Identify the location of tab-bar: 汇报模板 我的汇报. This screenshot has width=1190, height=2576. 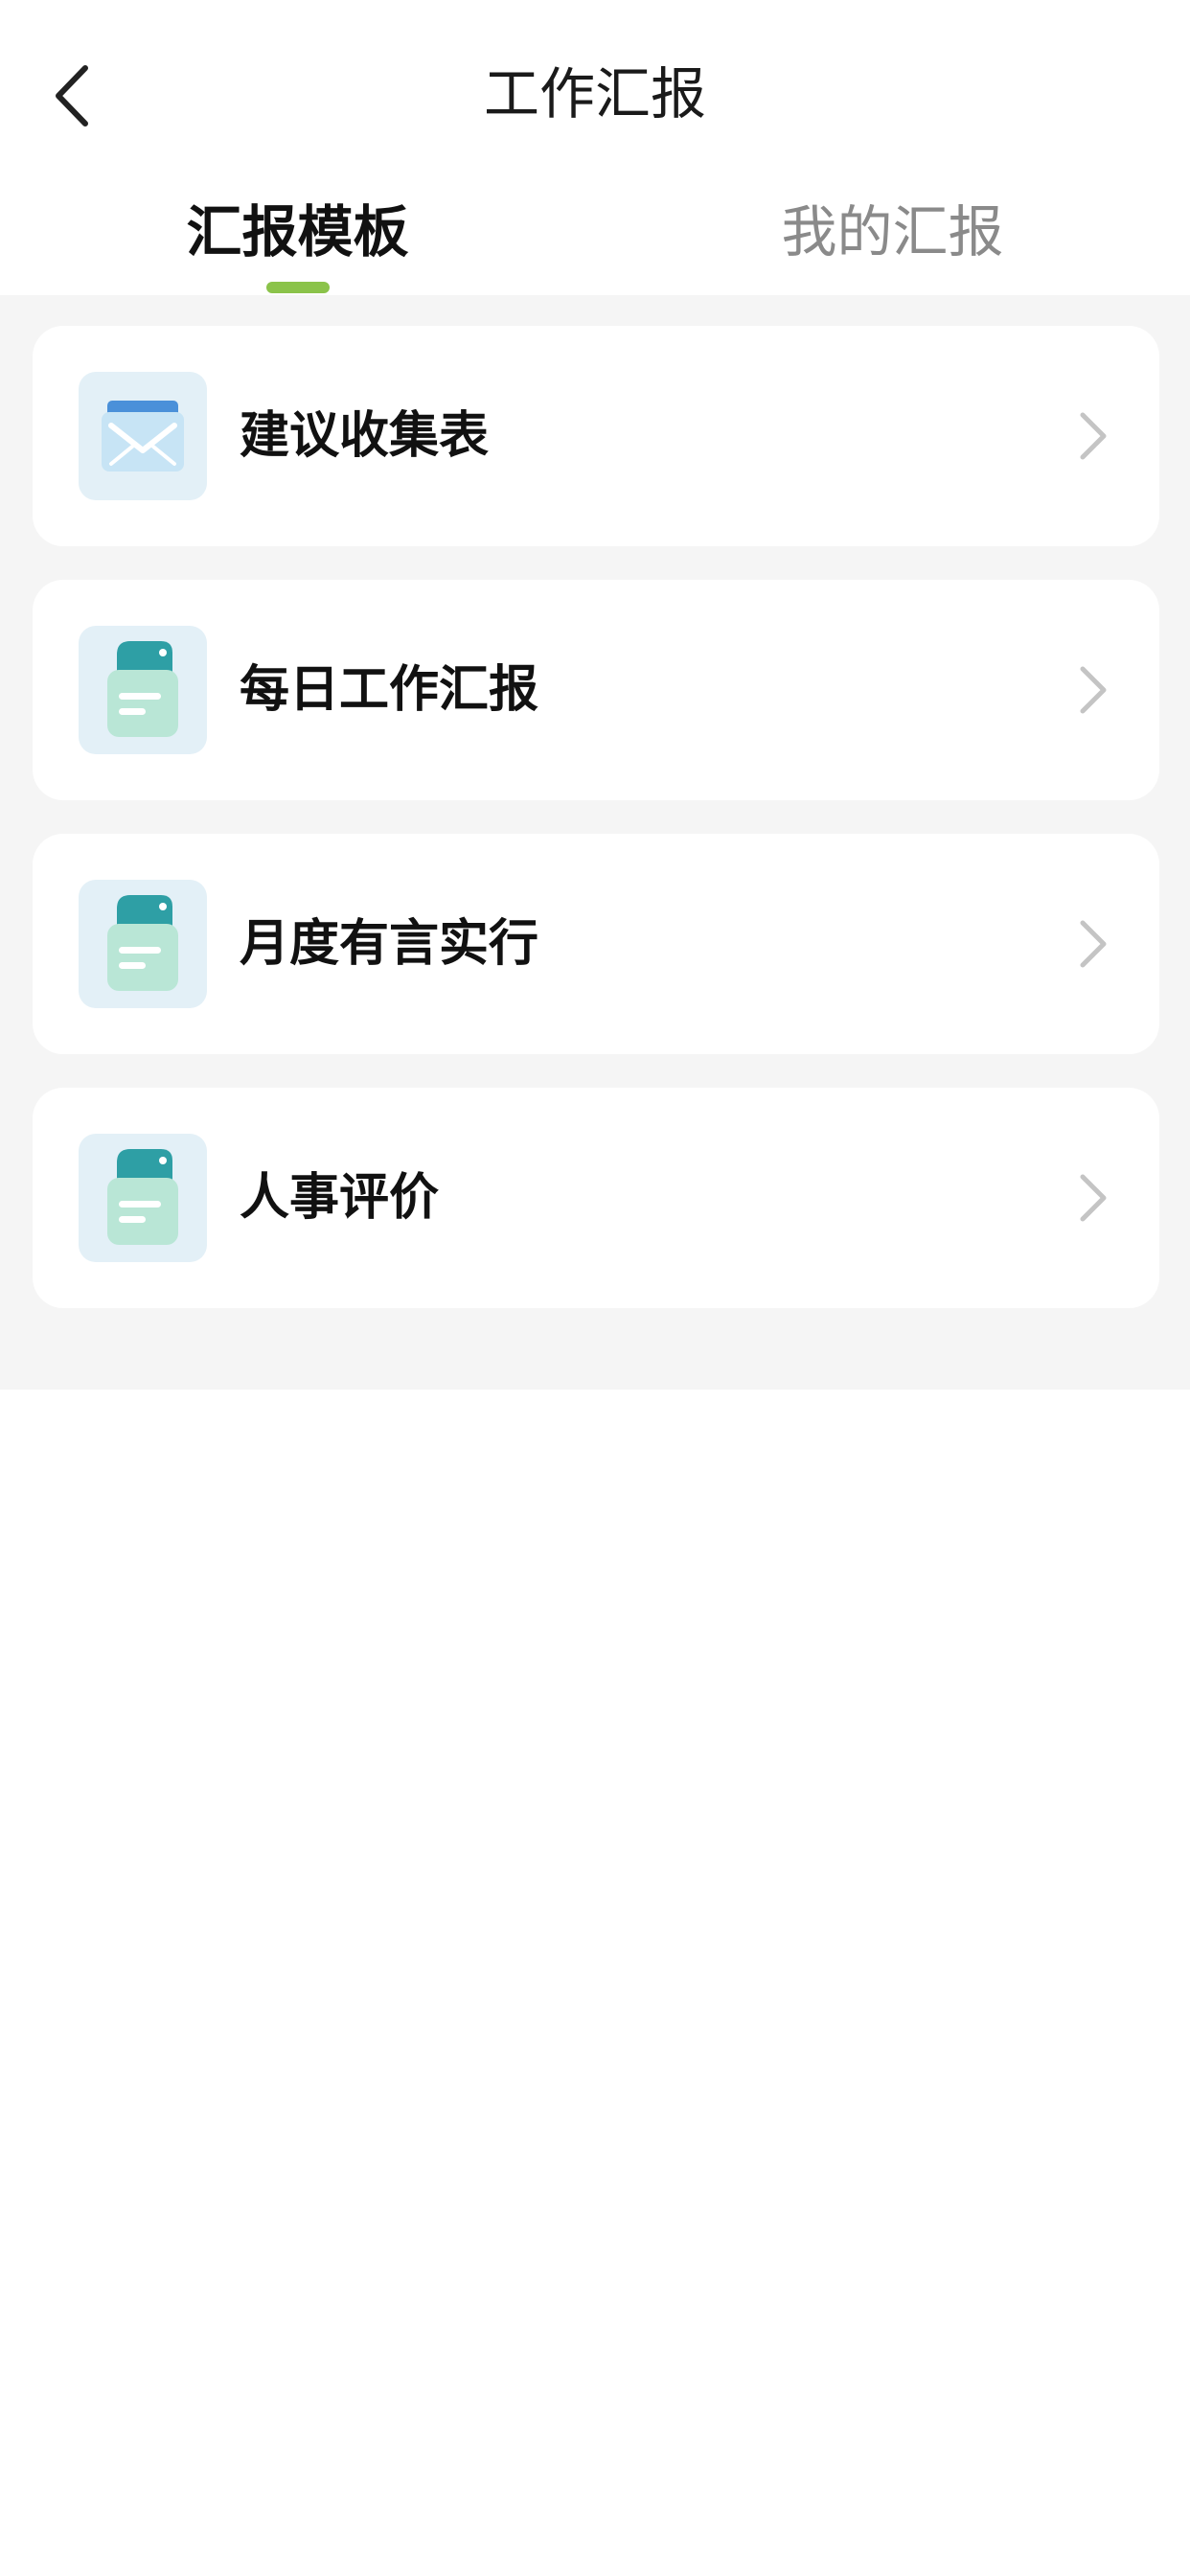
(595, 238).